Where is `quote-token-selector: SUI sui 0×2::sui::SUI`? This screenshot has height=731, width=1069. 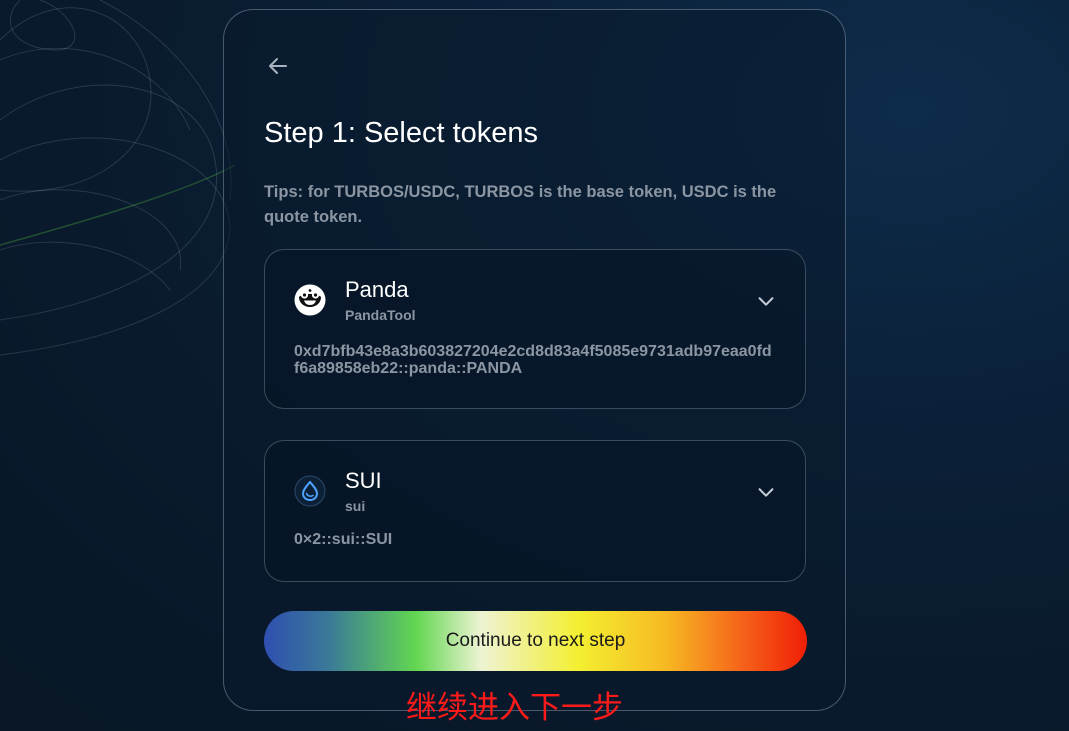
quote-token-selector: SUI sui 0×2::sui::SUI is located at coordinates (535, 511).